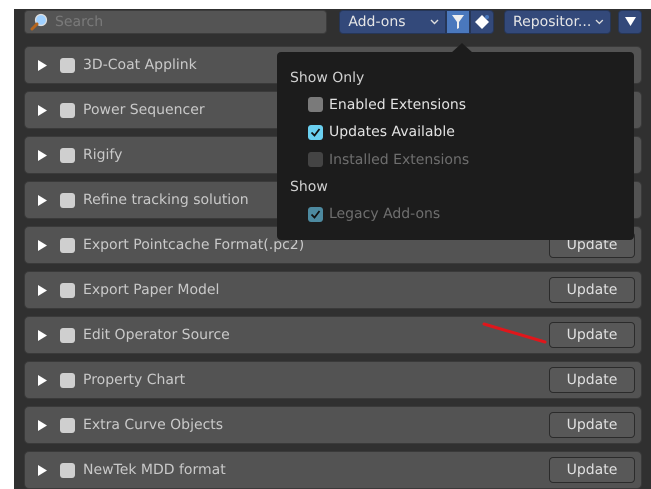 Image resolution: width=651 pixels, height=489 pixels. I want to click on down-triangle-icon, so click(630, 21).